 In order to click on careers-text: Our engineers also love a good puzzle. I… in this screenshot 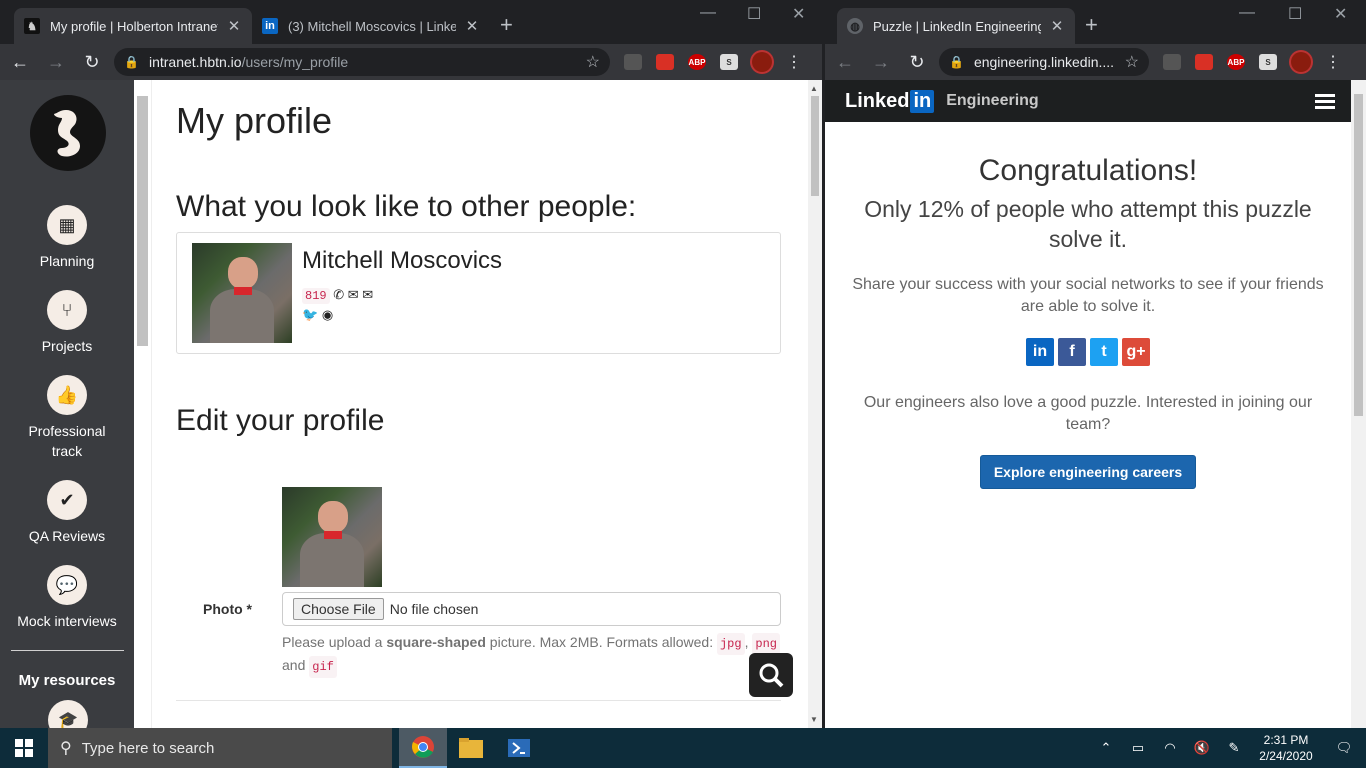, I will do `click(1088, 413)`.